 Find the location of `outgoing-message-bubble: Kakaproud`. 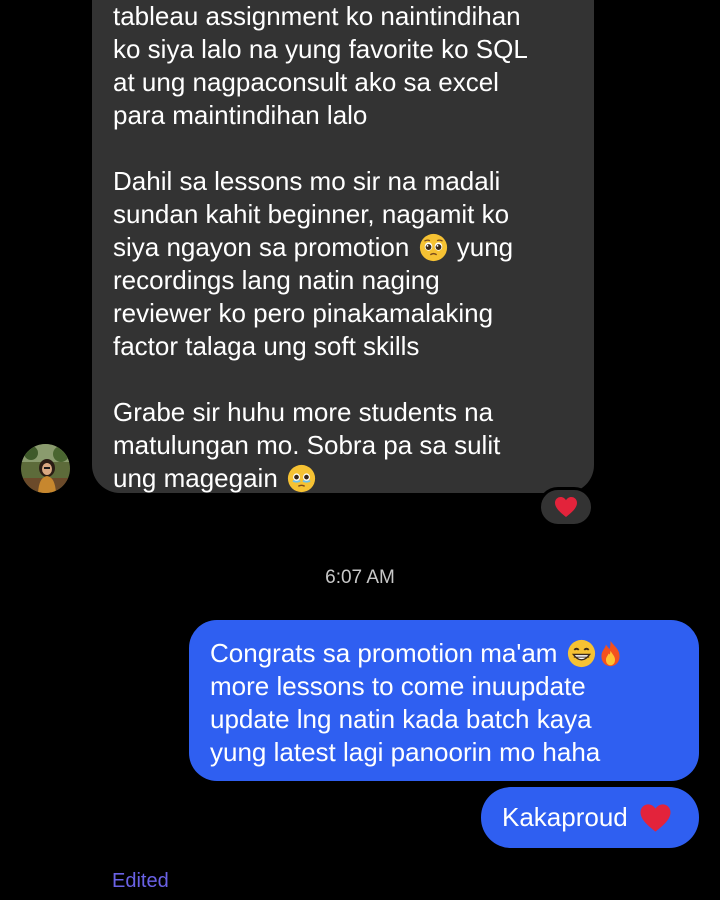

outgoing-message-bubble: Kakaproud is located at coordinates (590, 817).